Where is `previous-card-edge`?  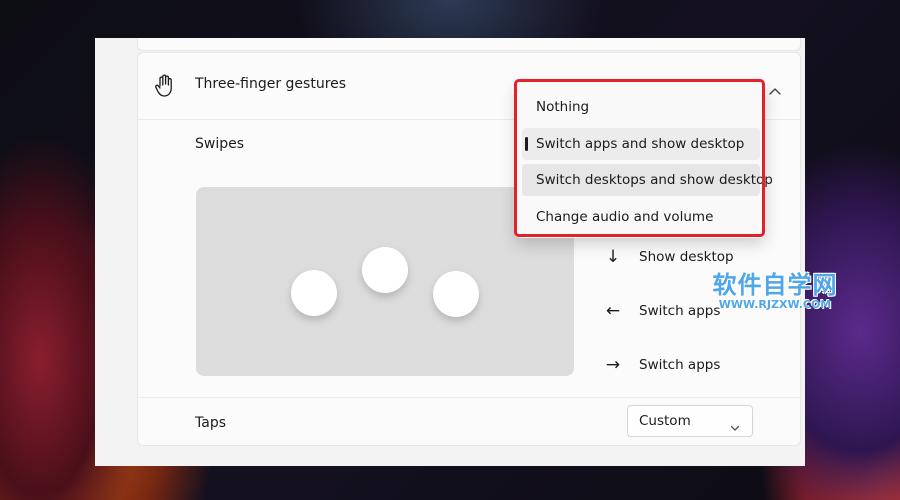 previous-card-edge is located at coordinates (469, 44).